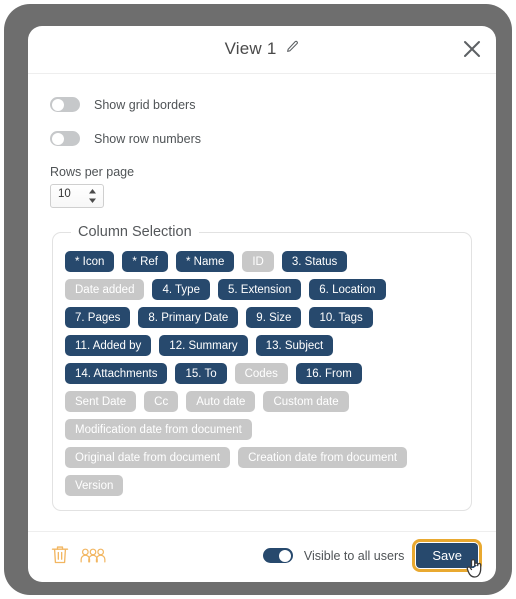 The image size is (516, 599). I want to click on column-chip: 16. From, so click(328, 373).